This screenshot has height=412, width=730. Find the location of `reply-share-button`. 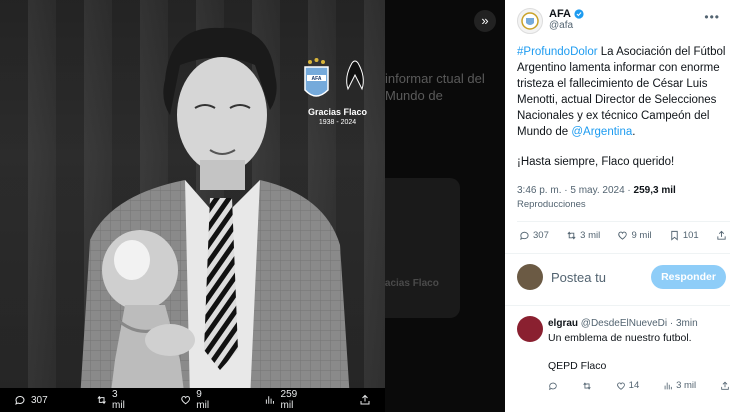

reply-share-button is located at coordinates (725, 385).